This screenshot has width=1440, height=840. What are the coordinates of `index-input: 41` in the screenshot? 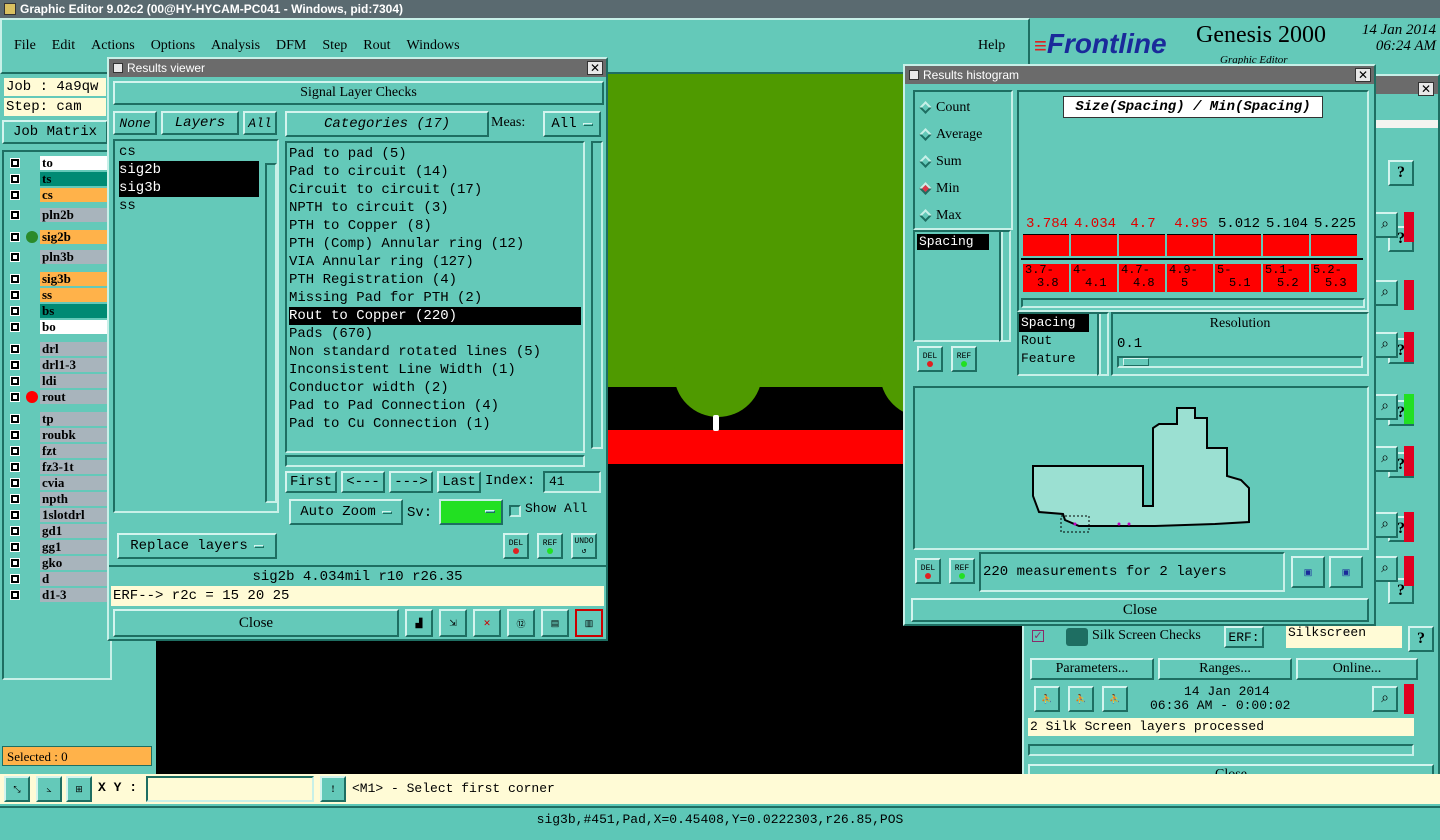 It's located at (572, 482).